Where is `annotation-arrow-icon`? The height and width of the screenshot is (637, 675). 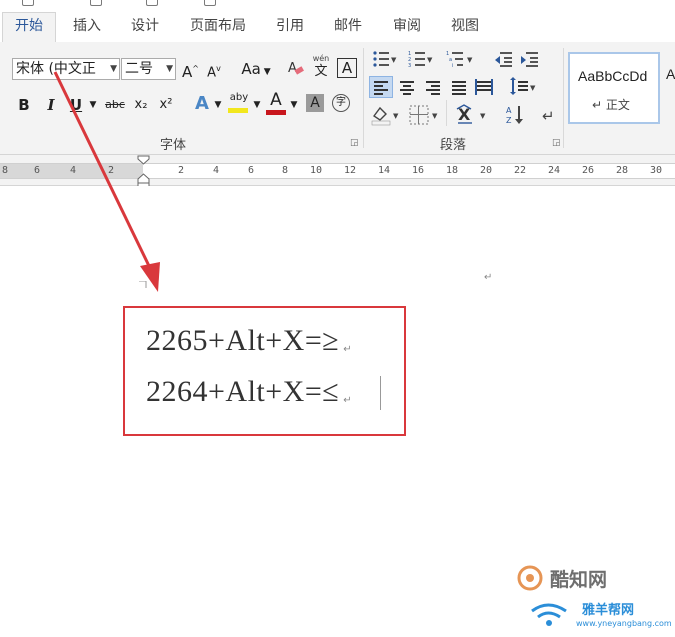 annotation-arrow-icon is located at coordinates (106, 181).